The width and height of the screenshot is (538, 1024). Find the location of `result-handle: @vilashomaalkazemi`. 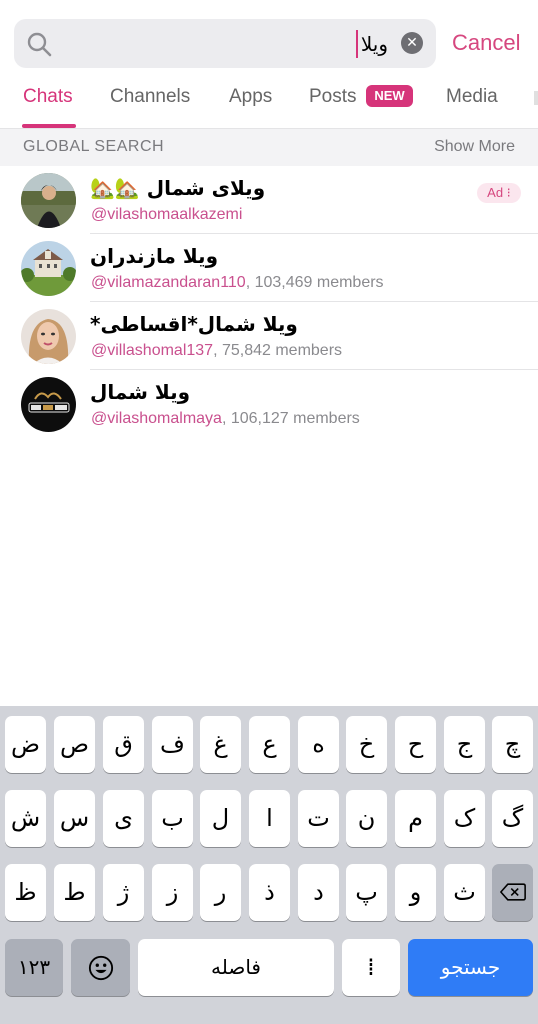

result-handle: @vilashomaalkazemi is located at coordinates (166, 214).